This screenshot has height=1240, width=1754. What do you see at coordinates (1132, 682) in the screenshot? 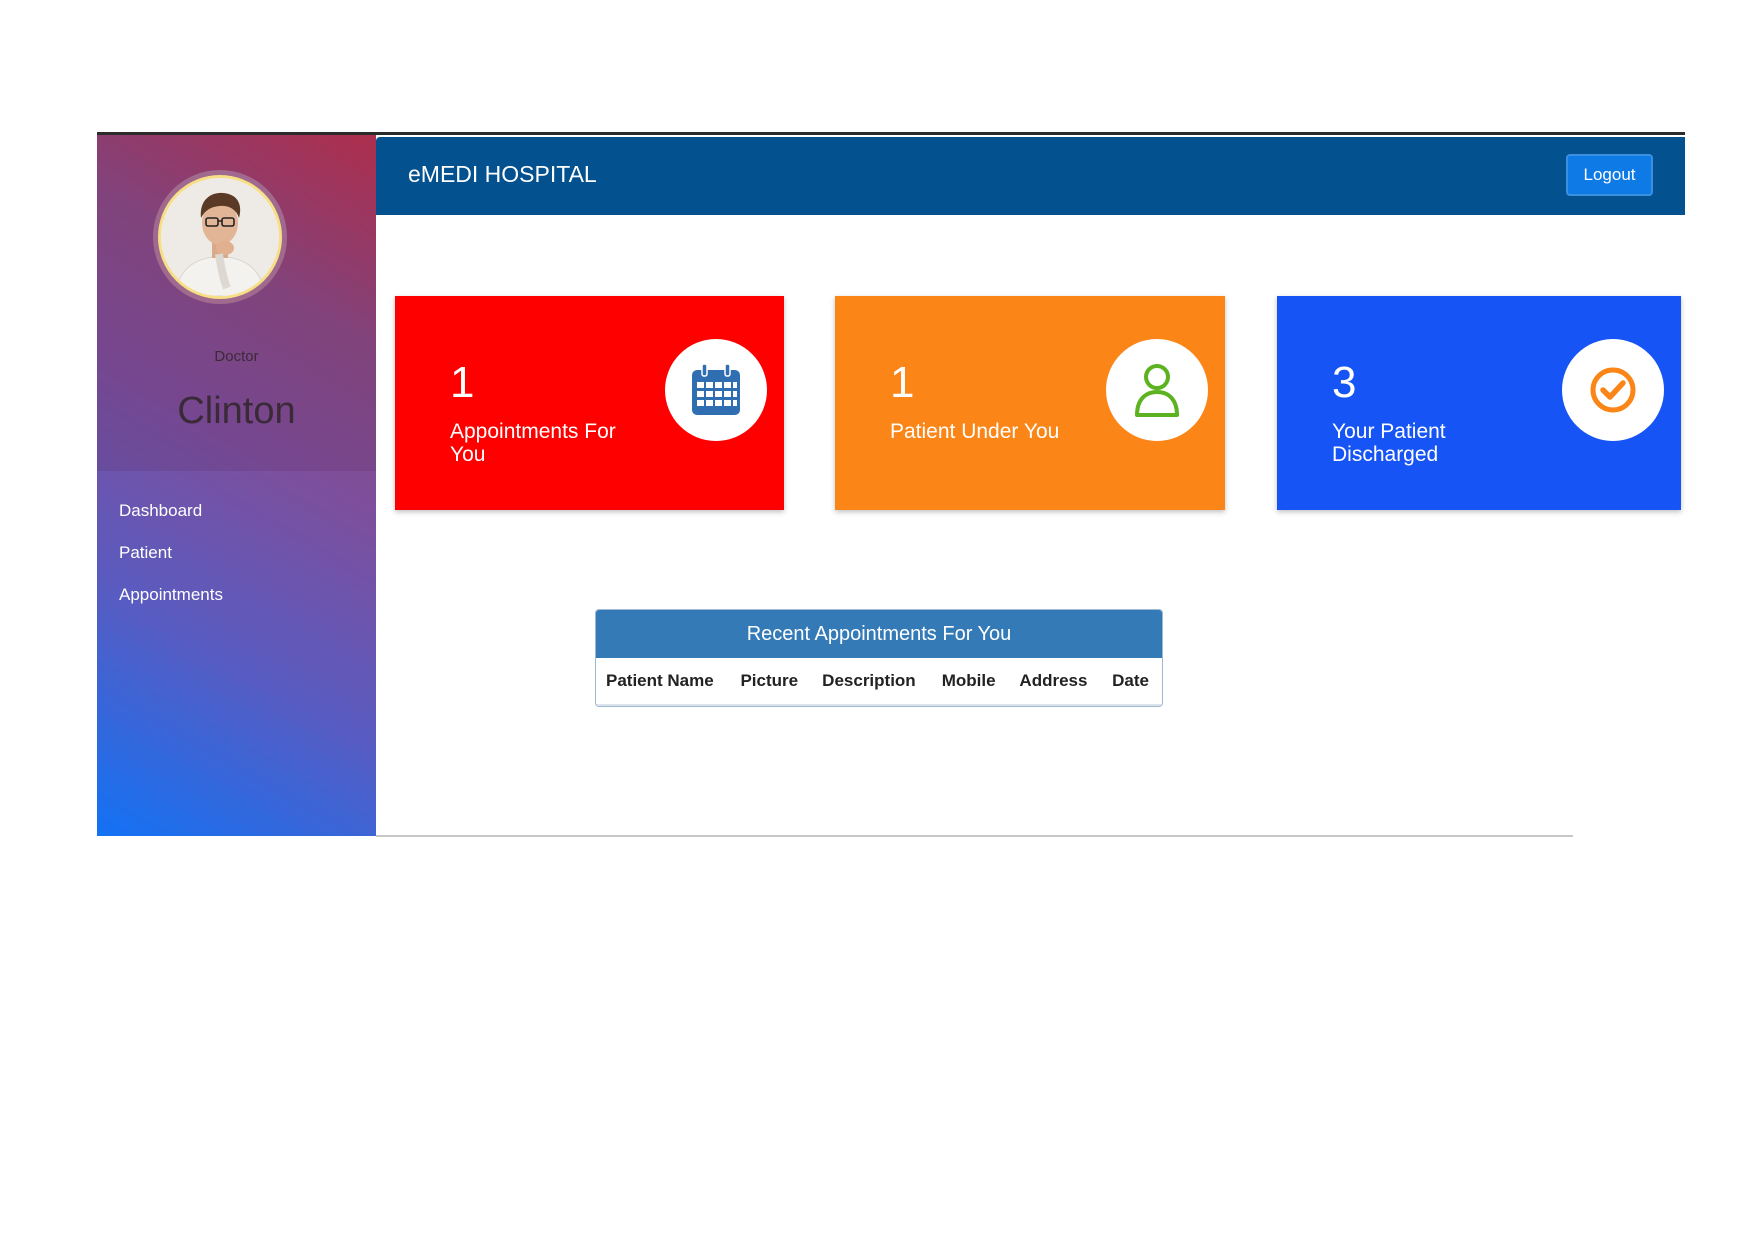
I see `column-header-date: Date` at bounding box center [1132, 682].